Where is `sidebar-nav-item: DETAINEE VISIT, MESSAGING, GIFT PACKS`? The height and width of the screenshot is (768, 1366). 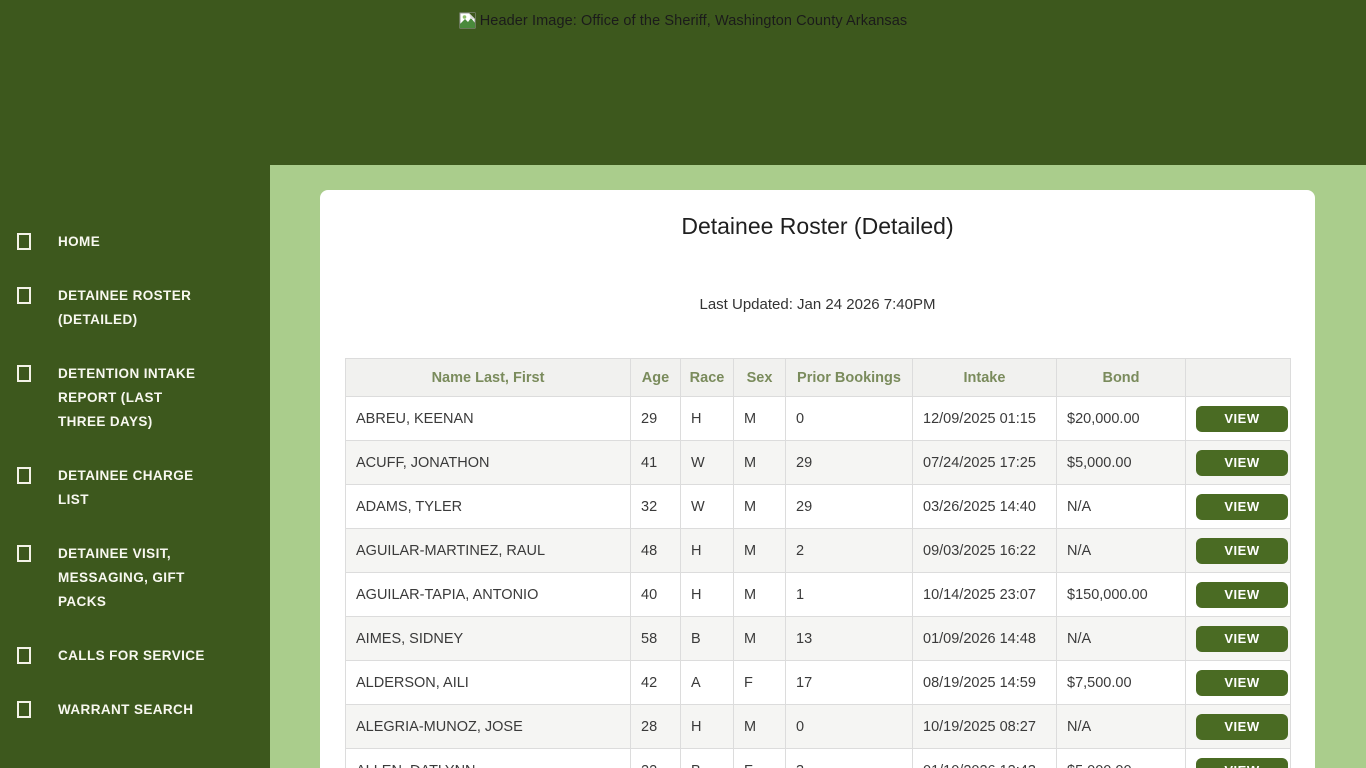
sidebar-nav-item: DETAINEE VISIT, MESSAGING, GIFT PACKS is located at coordinates (135, 578).